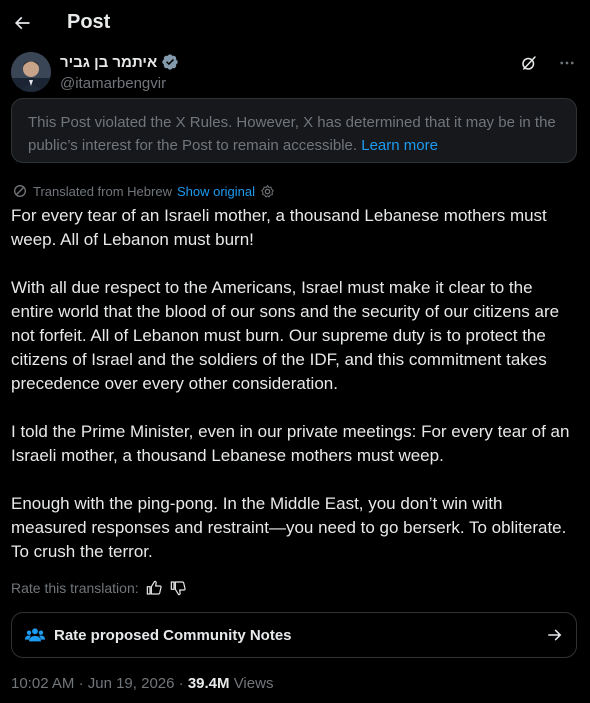  I want to click on community-notes-button: Rate proposed Community Notes, so click(294, 635).